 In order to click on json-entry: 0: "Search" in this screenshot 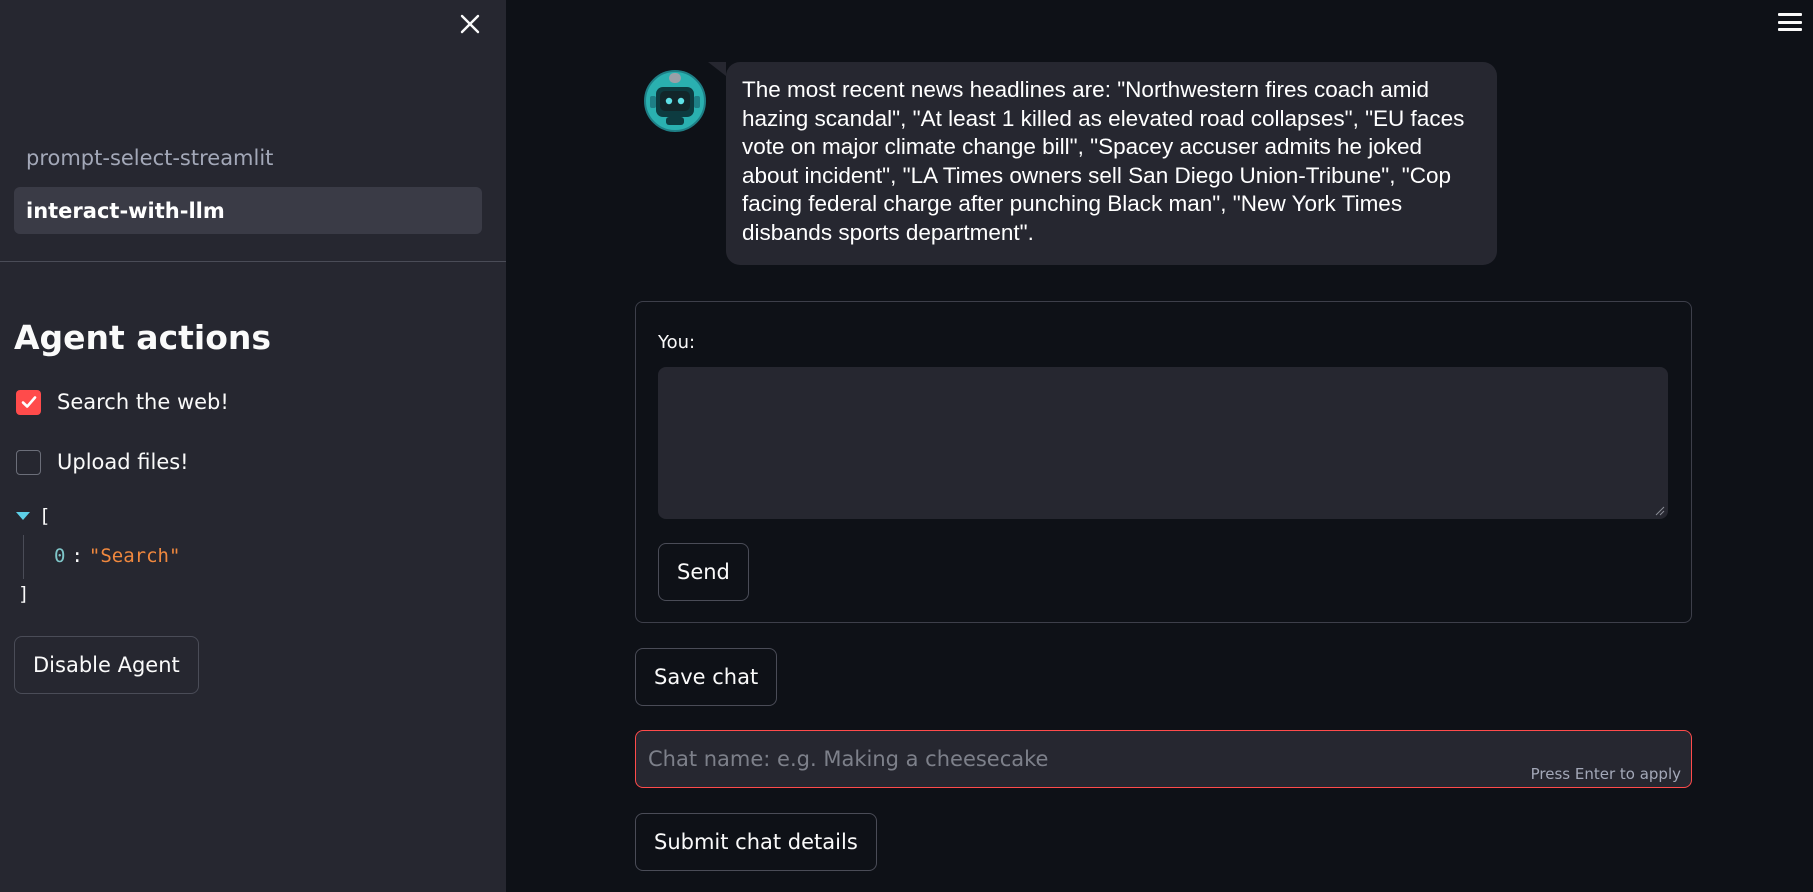, I will do `click(117, 556)`.